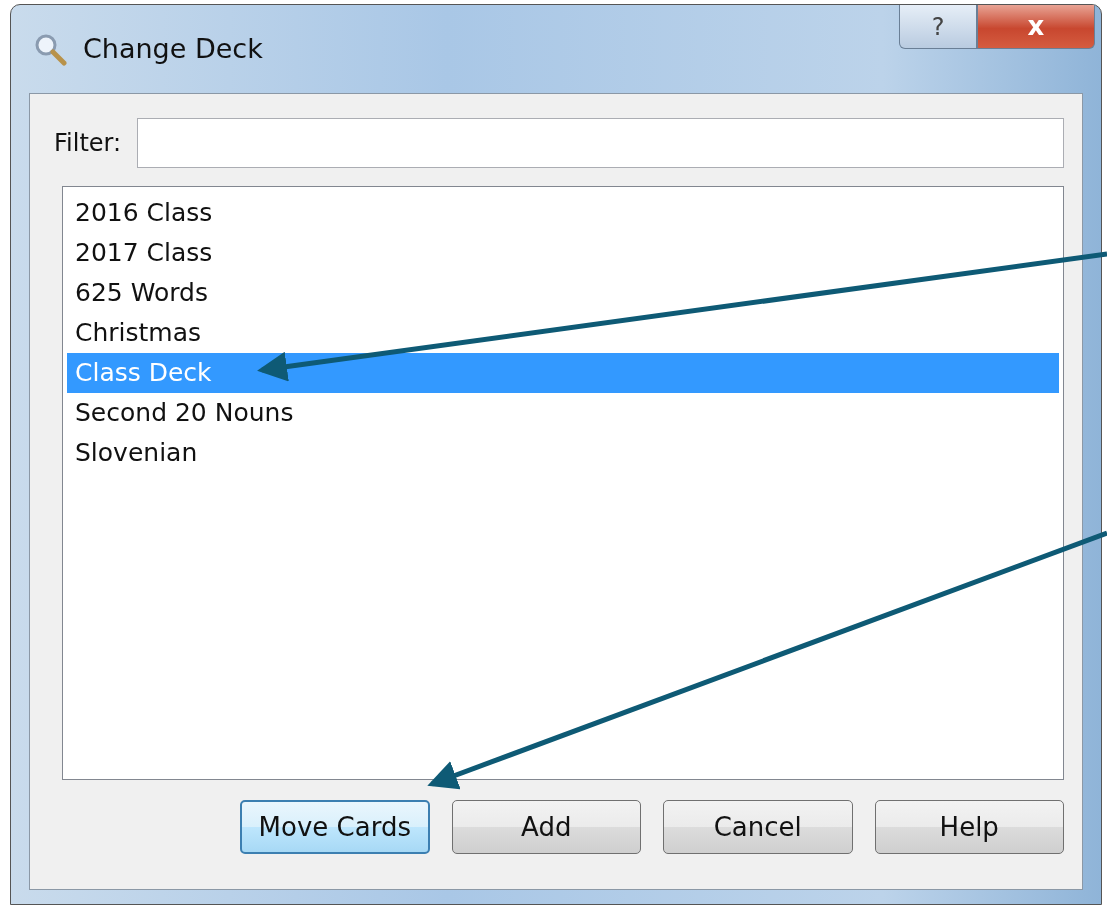  Describe the element at coordinates (563, 213) in the screenshot. I see `deck-item: 2016 Class` at that location.